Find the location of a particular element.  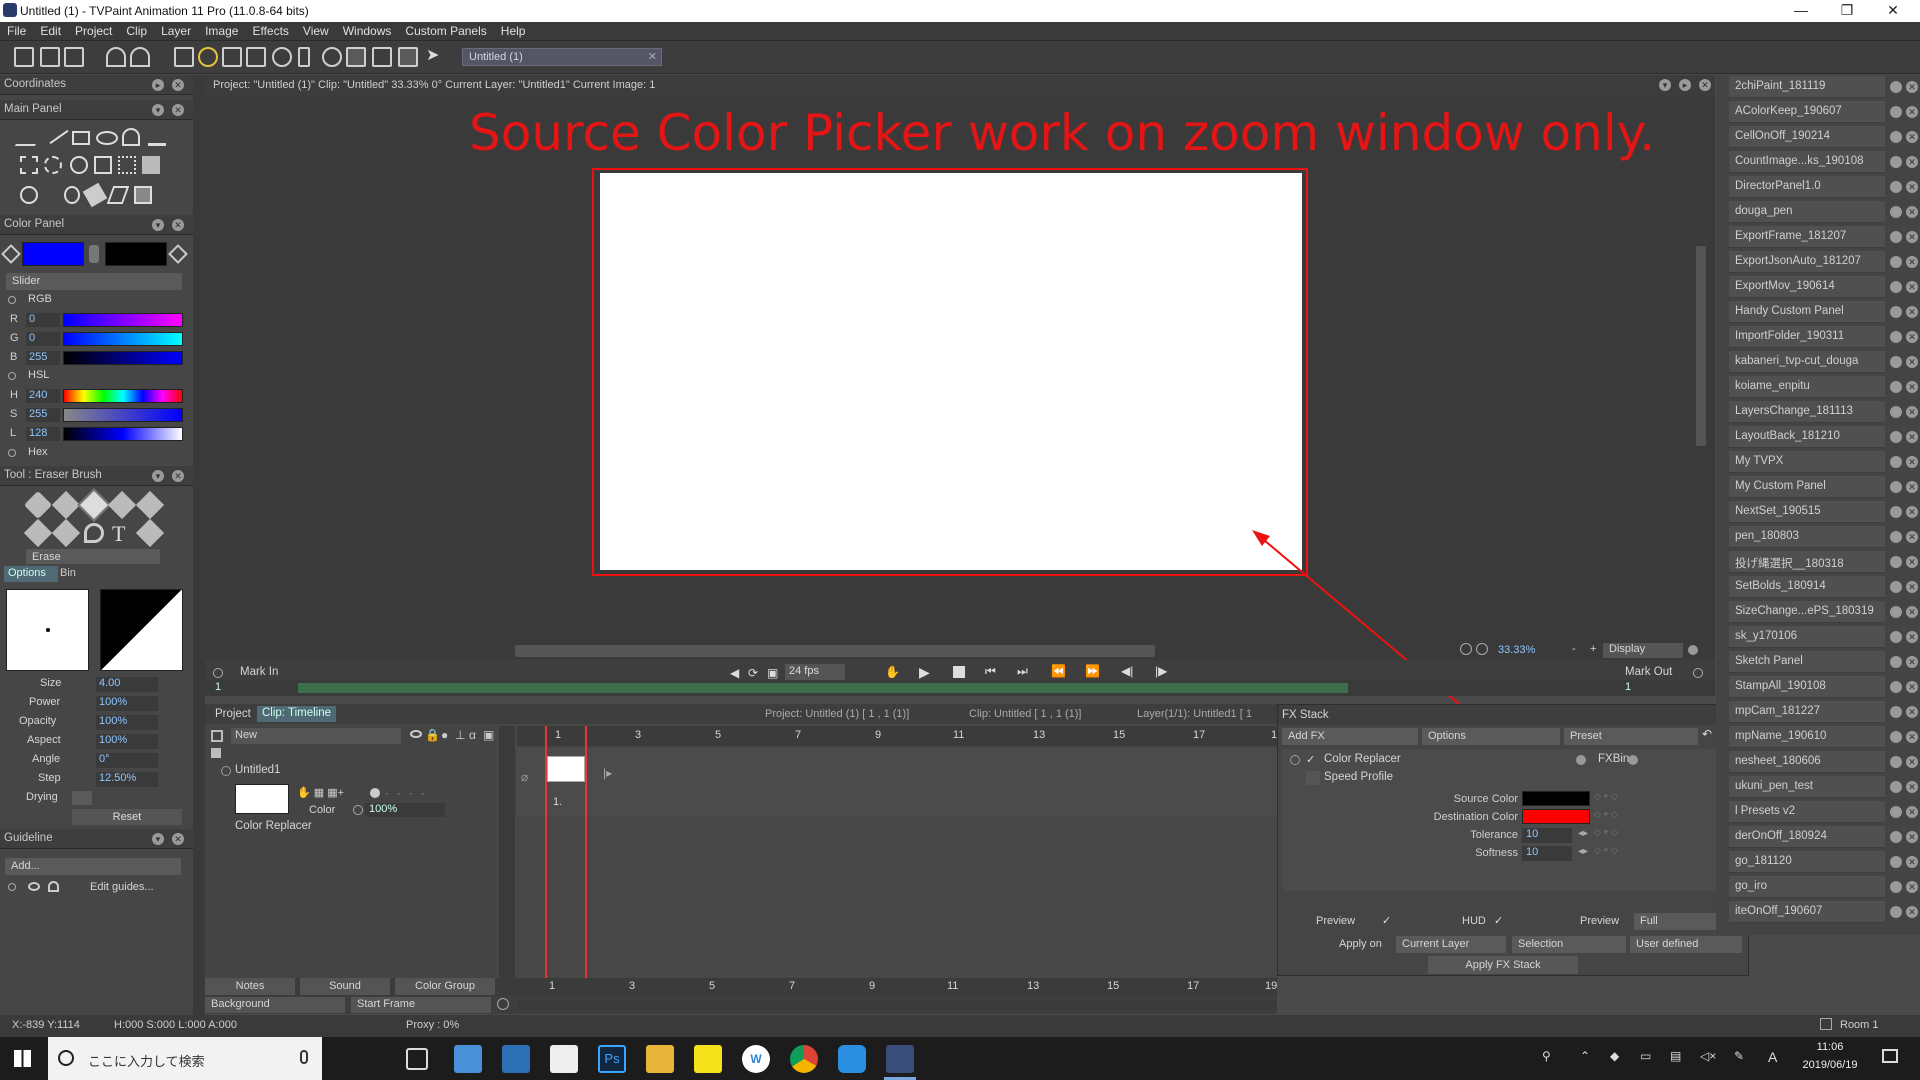

apply-target-dropdown: Current Layer is located at coordinates (1451, 944).